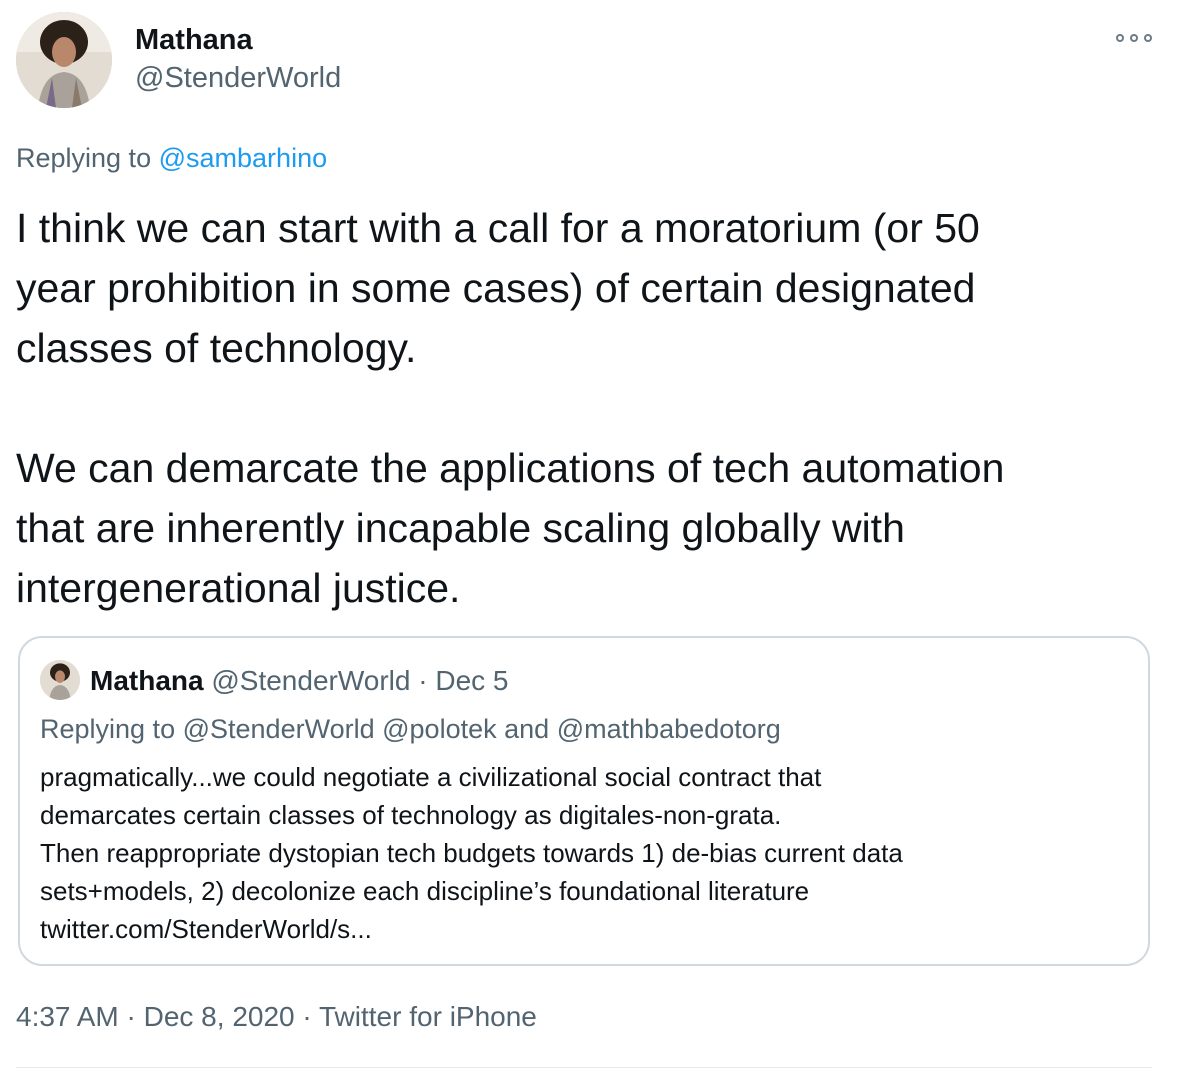 Image resolution: width=1184 pixels, height=1080 pixels. I want to click on replying-to: Replying to @sambarhino, so click(171, 158).